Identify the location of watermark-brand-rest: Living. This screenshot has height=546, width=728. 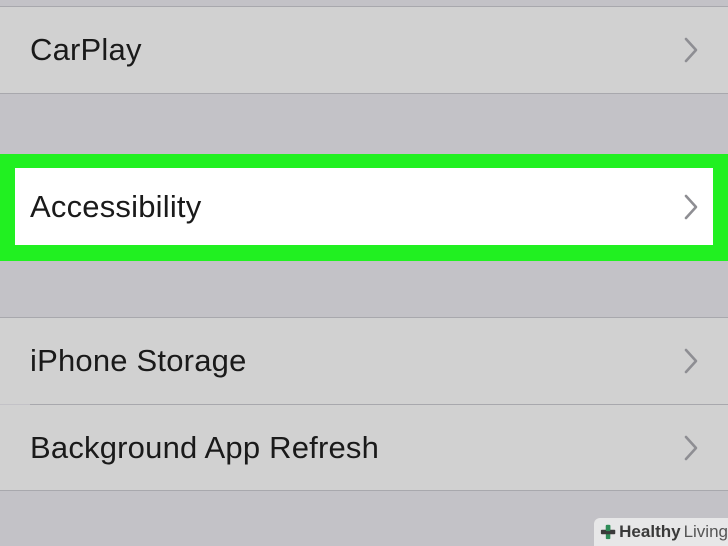
(705, 531).